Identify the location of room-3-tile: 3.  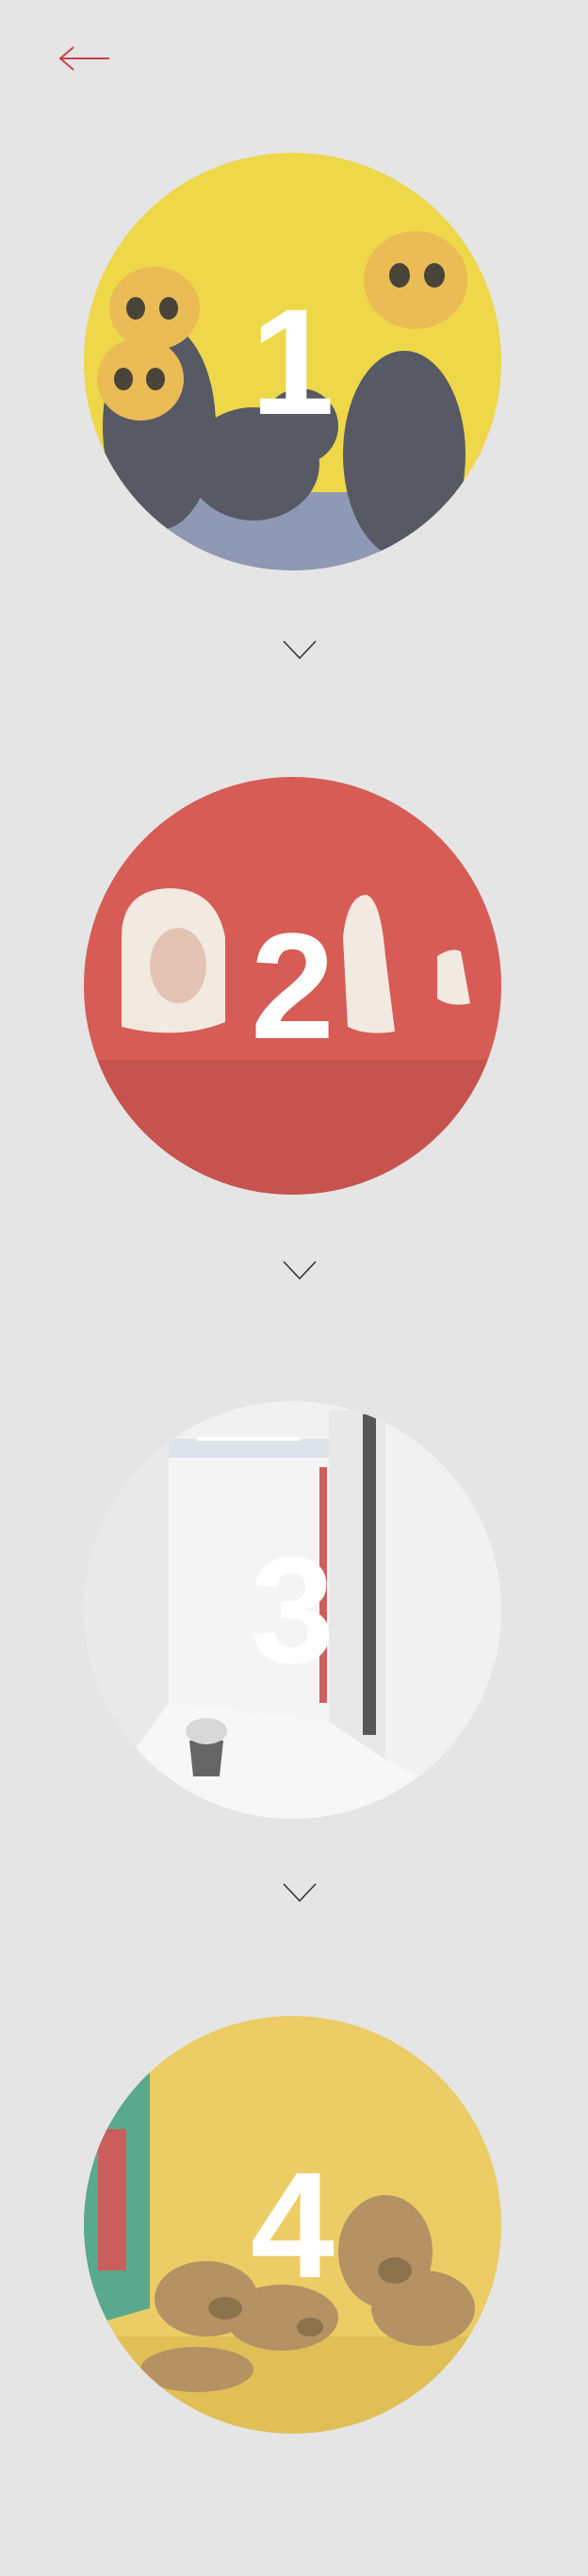
(292, 1610).